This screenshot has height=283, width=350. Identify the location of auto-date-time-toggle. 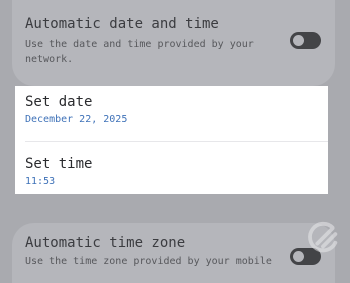
(305, 40).